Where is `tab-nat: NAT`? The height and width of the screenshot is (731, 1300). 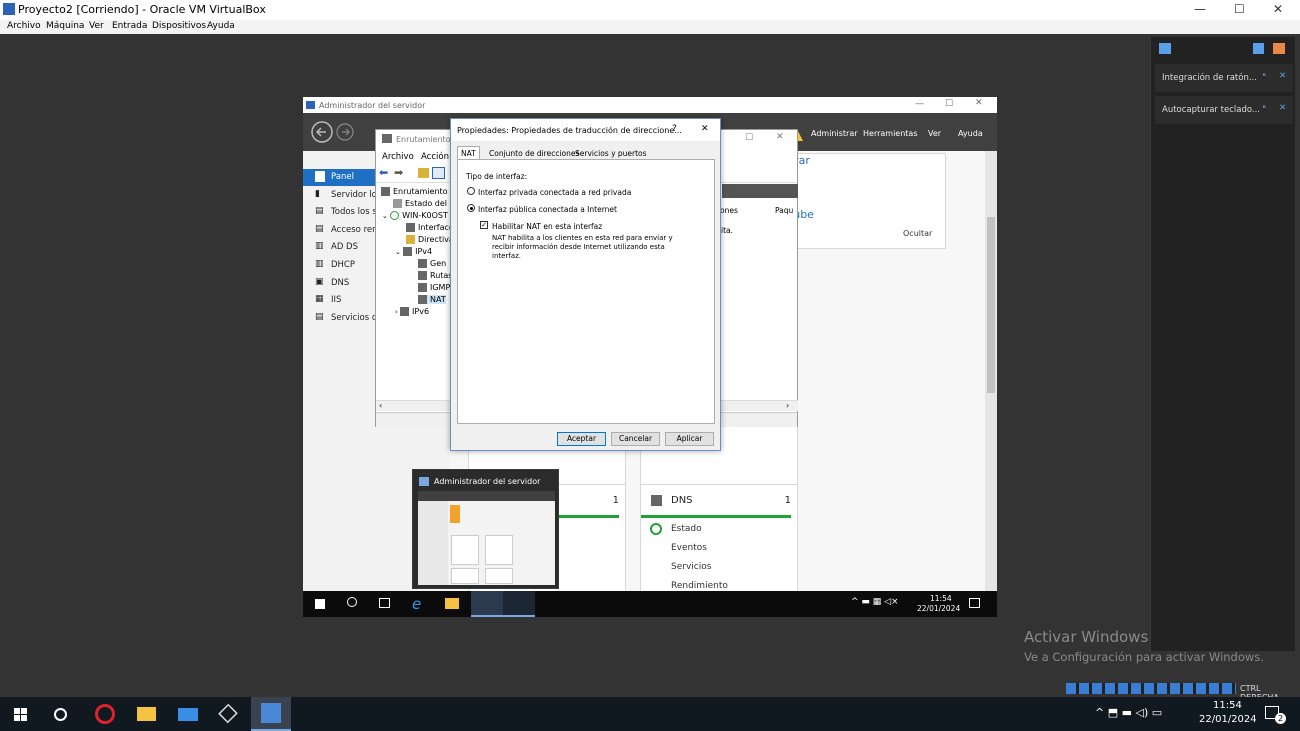 tab-nat: NAT is located at coordinates (468, 153).